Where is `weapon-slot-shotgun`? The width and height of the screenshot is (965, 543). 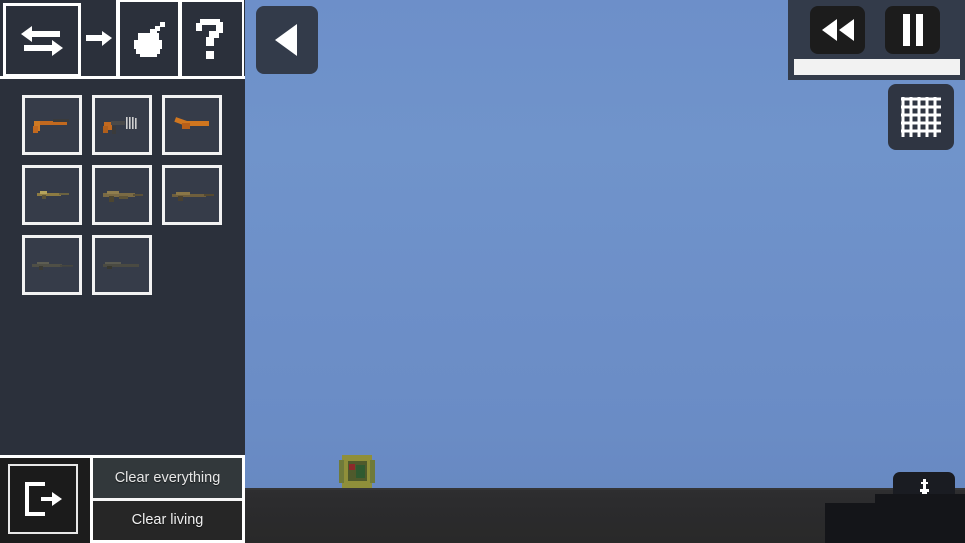 weapon-slot-shotgun is located at coordinates (122, 265).